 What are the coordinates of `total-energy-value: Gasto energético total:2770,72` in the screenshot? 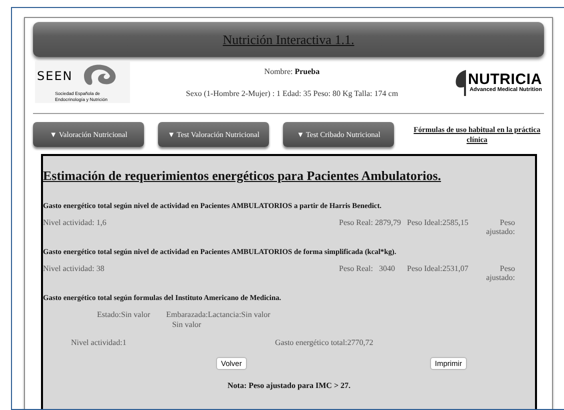 It's located at (324, 342).